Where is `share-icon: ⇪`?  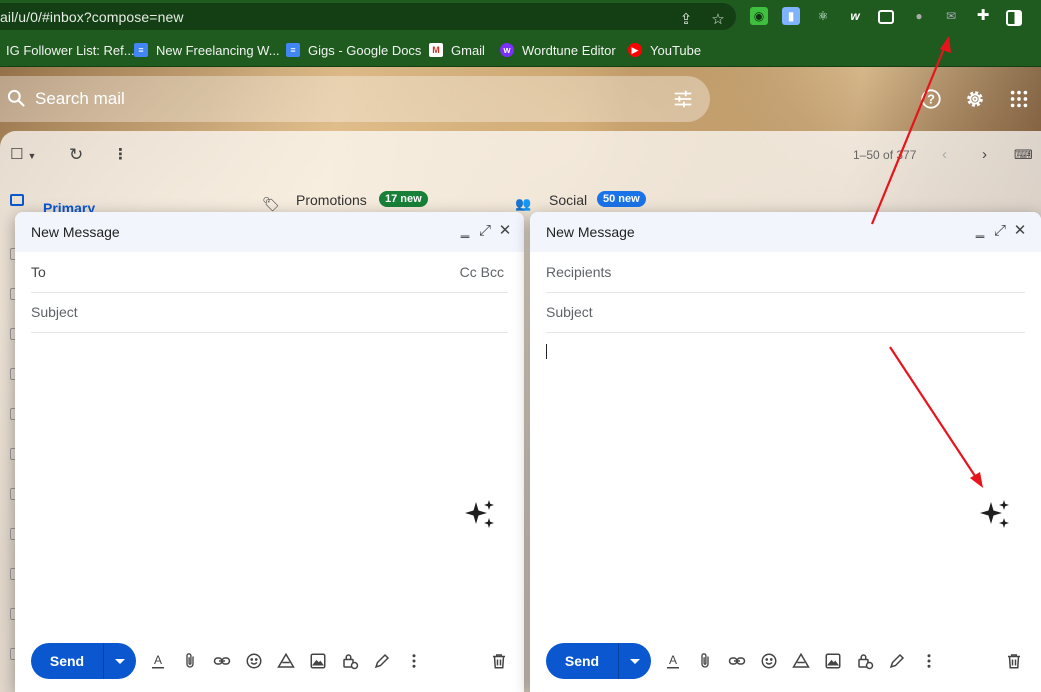 share-icon: ⇪ is located at coordinates (686, 20).